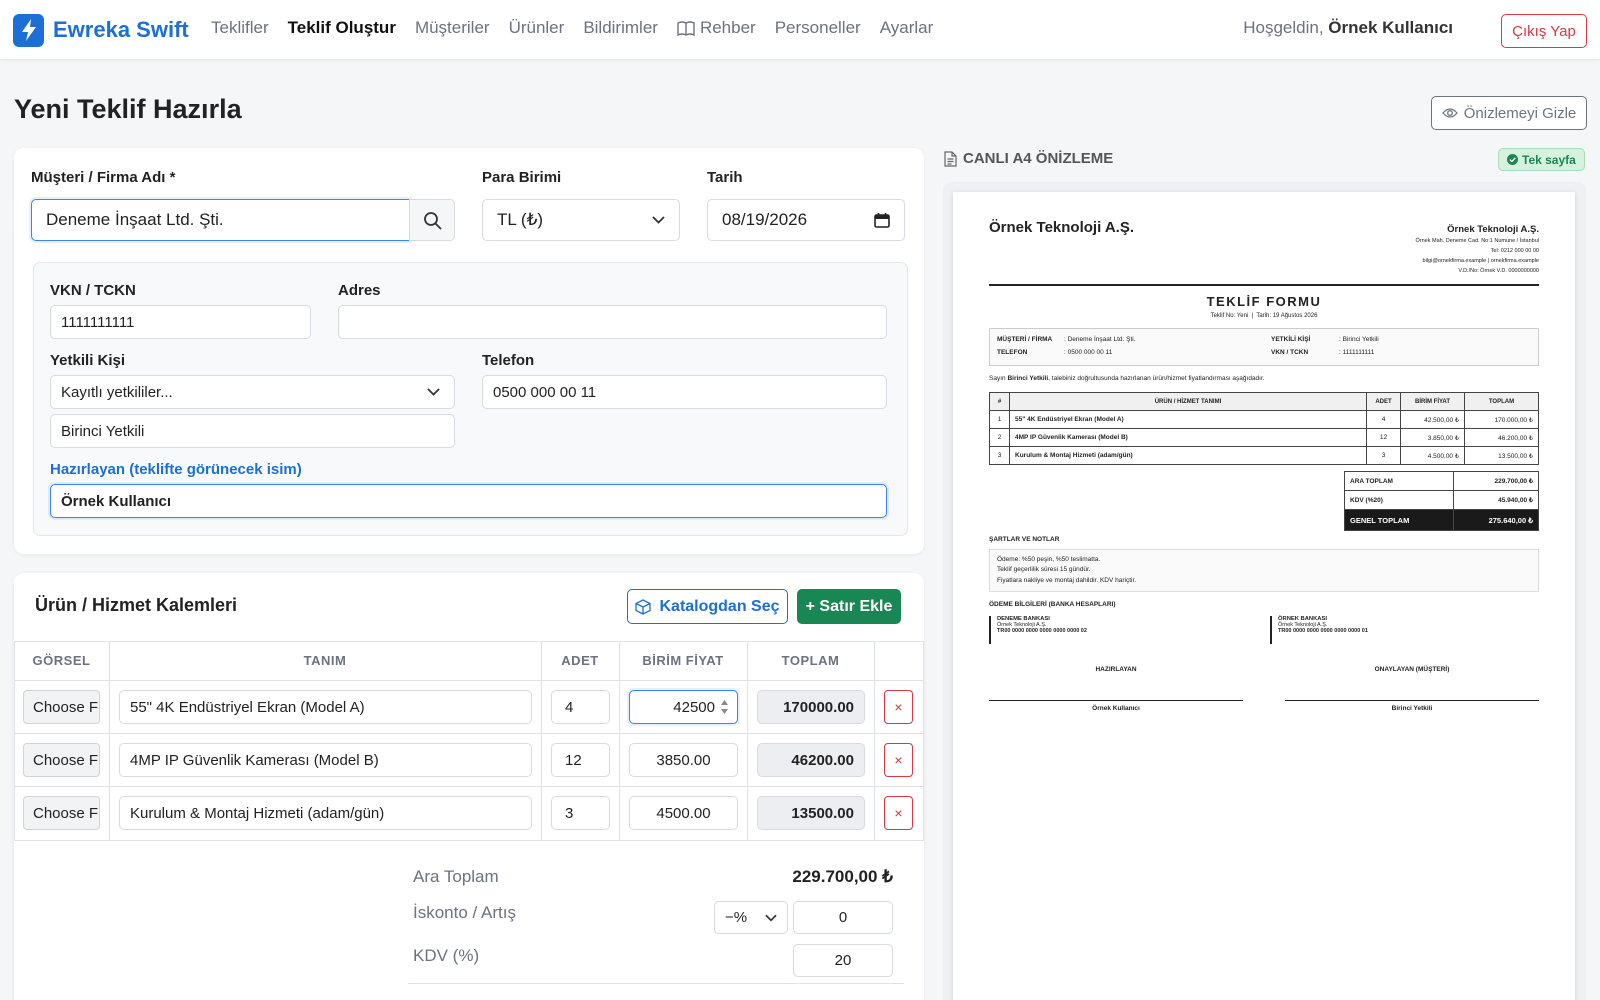 The image size is (1600, 1000). Describe the element at coordinates (1544, 31) in the screenshot. I see `logout-button: Çıkış Yap` at that location.